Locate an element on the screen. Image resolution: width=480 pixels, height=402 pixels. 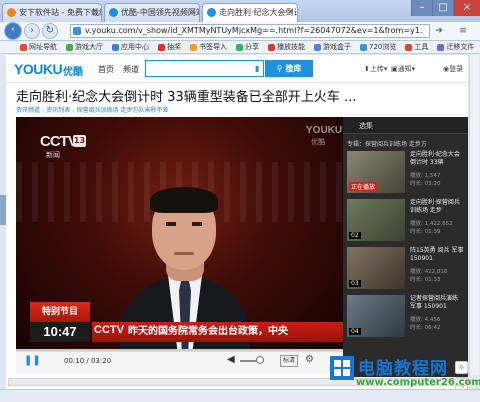
bookmark-item: 网址导航 is located at coordinates (38, 47).